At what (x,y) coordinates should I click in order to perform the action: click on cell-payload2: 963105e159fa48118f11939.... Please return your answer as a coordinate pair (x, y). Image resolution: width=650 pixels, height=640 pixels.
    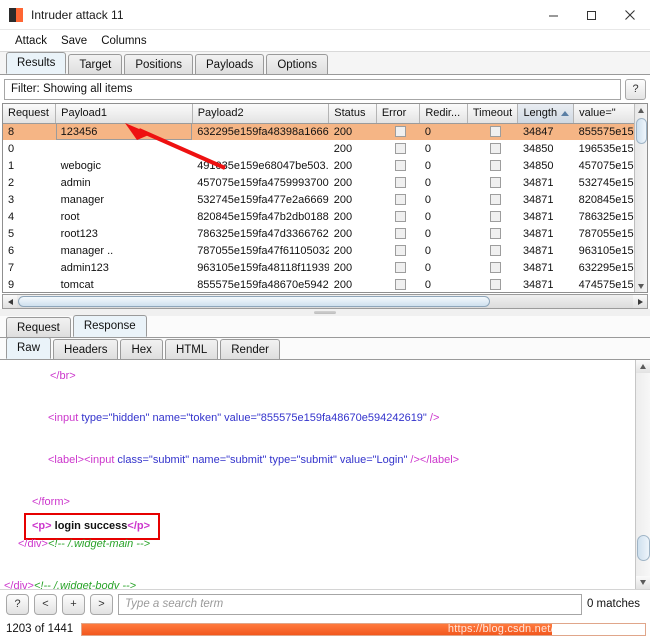
    Looking at the image, I should click on (263, 267).